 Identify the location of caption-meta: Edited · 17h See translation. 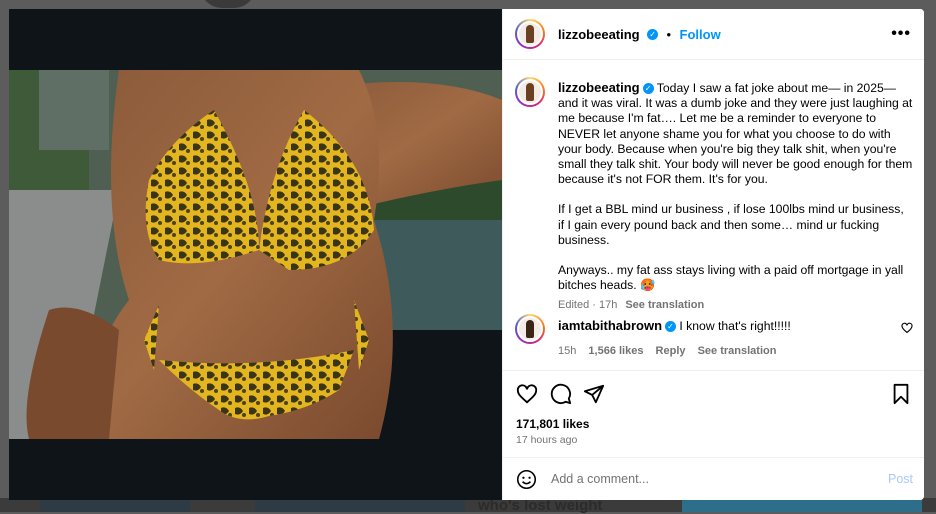
(735, 305).